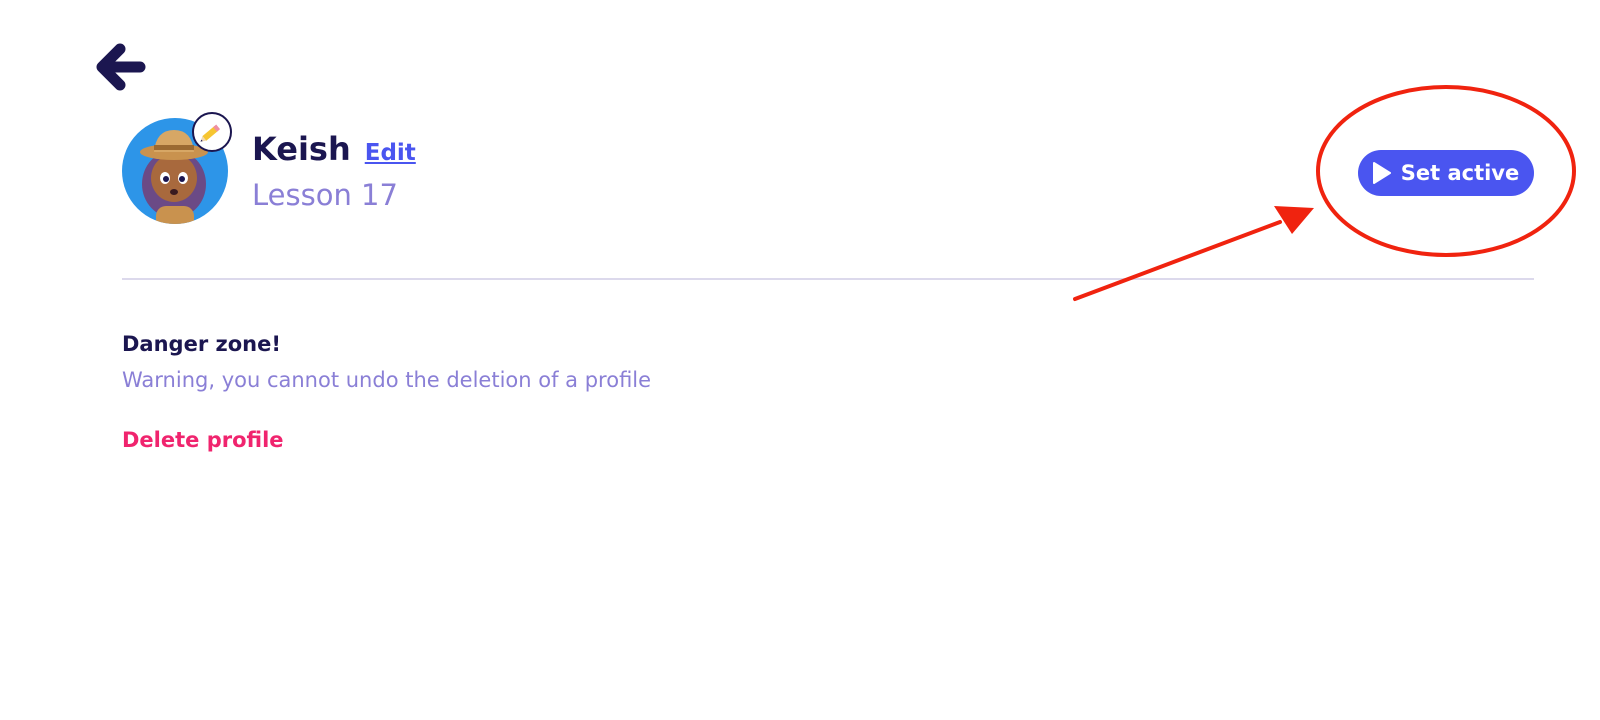 The height and width of the screenshot is (720, 1600). What do you see at coordinates (1460, 173) in the screenshot?
I see `set-active-label: Set active` at bounding box center [1460, 173].